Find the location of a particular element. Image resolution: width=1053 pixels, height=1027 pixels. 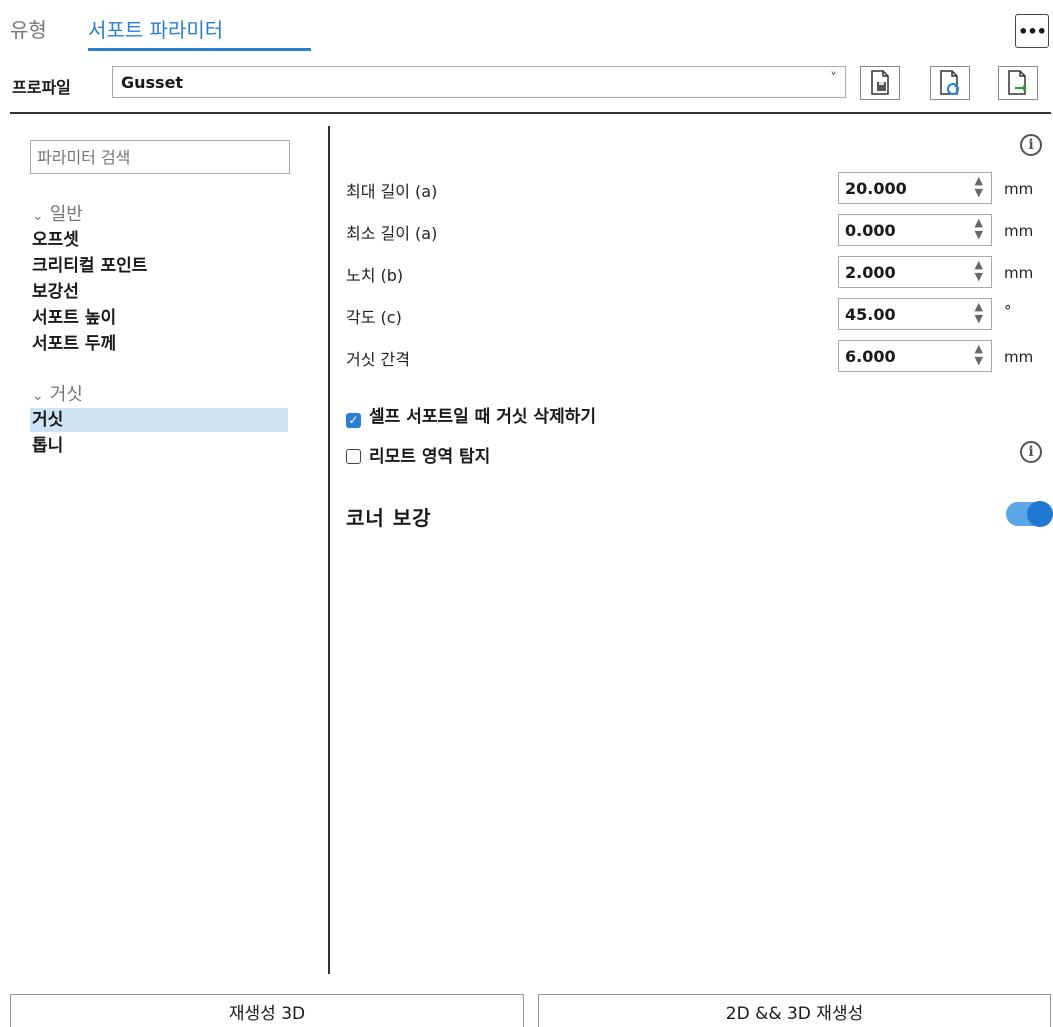

group-general-label: 일반 is located at coordinates (66, 214).